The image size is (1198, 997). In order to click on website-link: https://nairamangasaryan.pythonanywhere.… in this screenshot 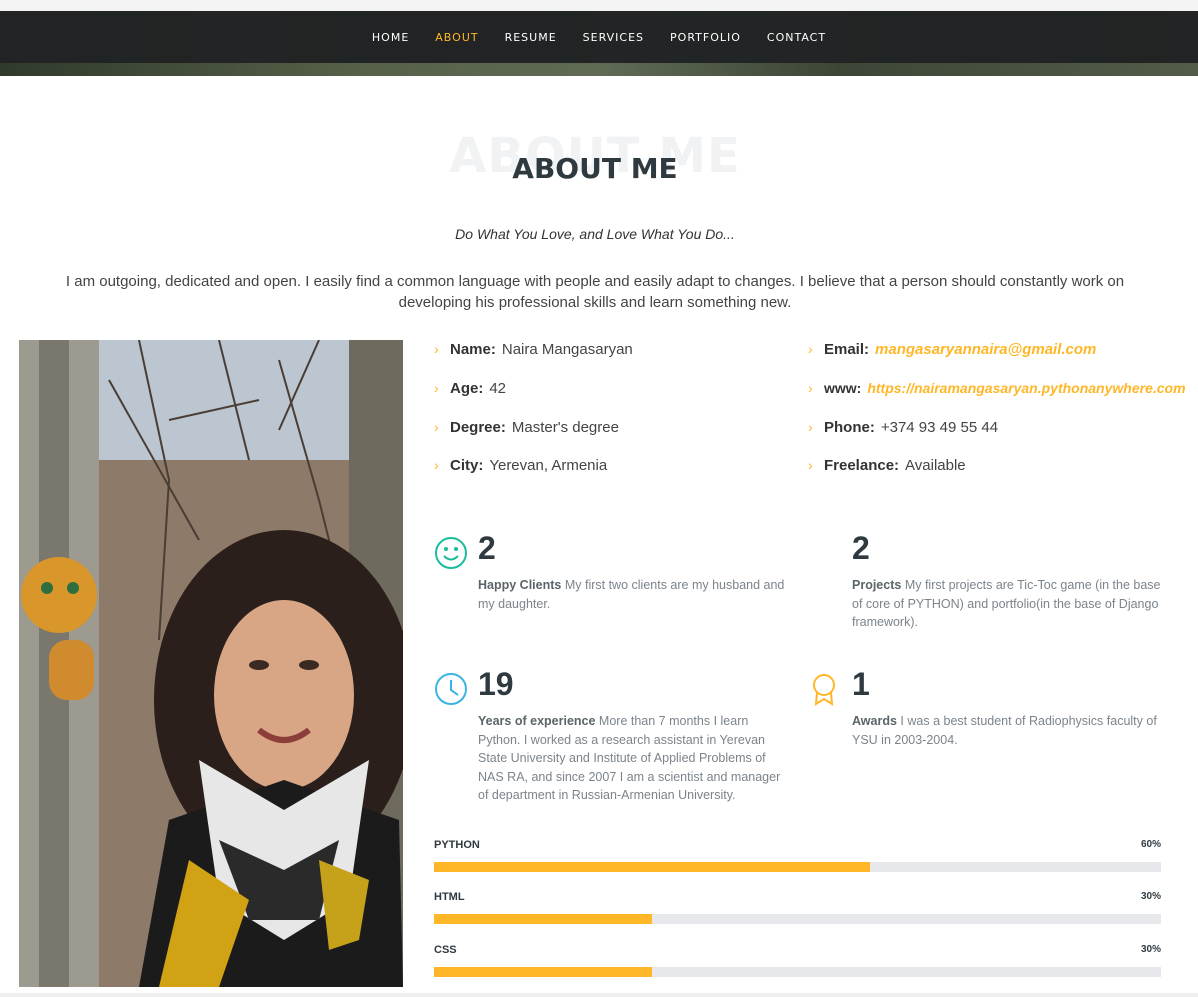, I will do `click(1026, 388)`.